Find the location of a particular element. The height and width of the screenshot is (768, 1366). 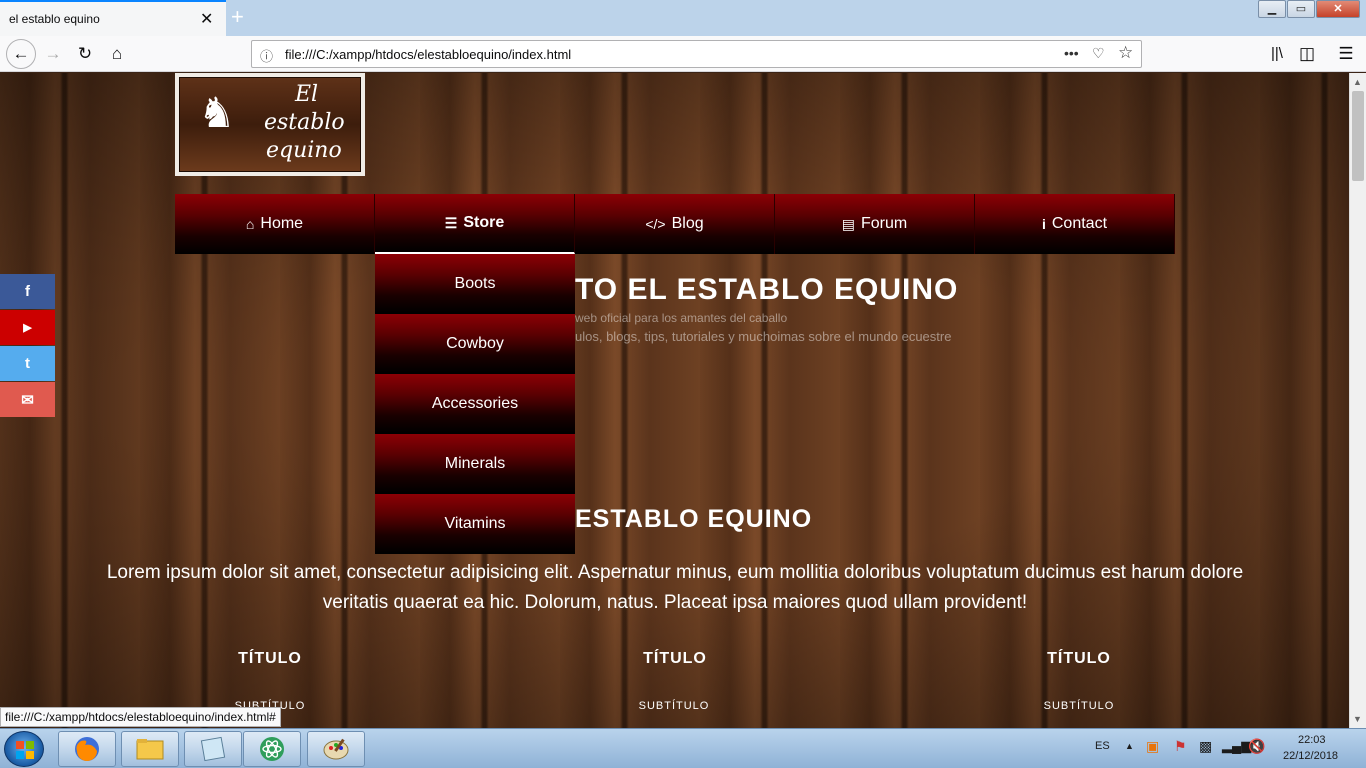

start-button is located at coordinates (24, 749).